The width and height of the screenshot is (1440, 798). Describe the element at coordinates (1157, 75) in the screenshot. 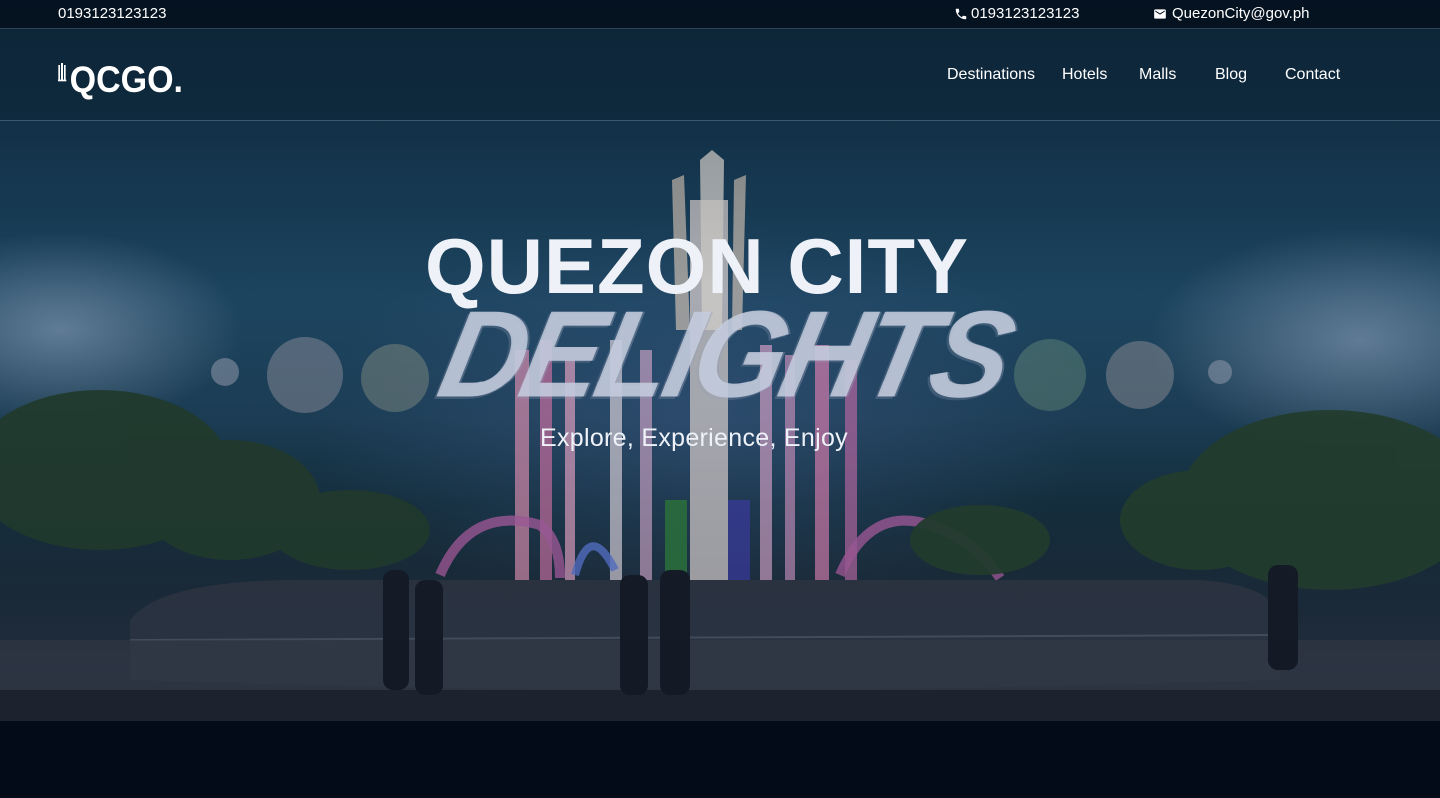

I see `nav-malls: Malls` at that location.